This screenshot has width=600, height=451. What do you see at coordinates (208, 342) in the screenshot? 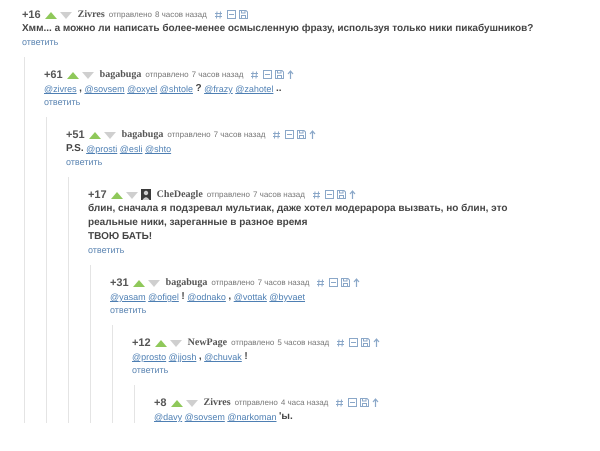
I see `author-name: NewPage` at bounding box center [208, 342].